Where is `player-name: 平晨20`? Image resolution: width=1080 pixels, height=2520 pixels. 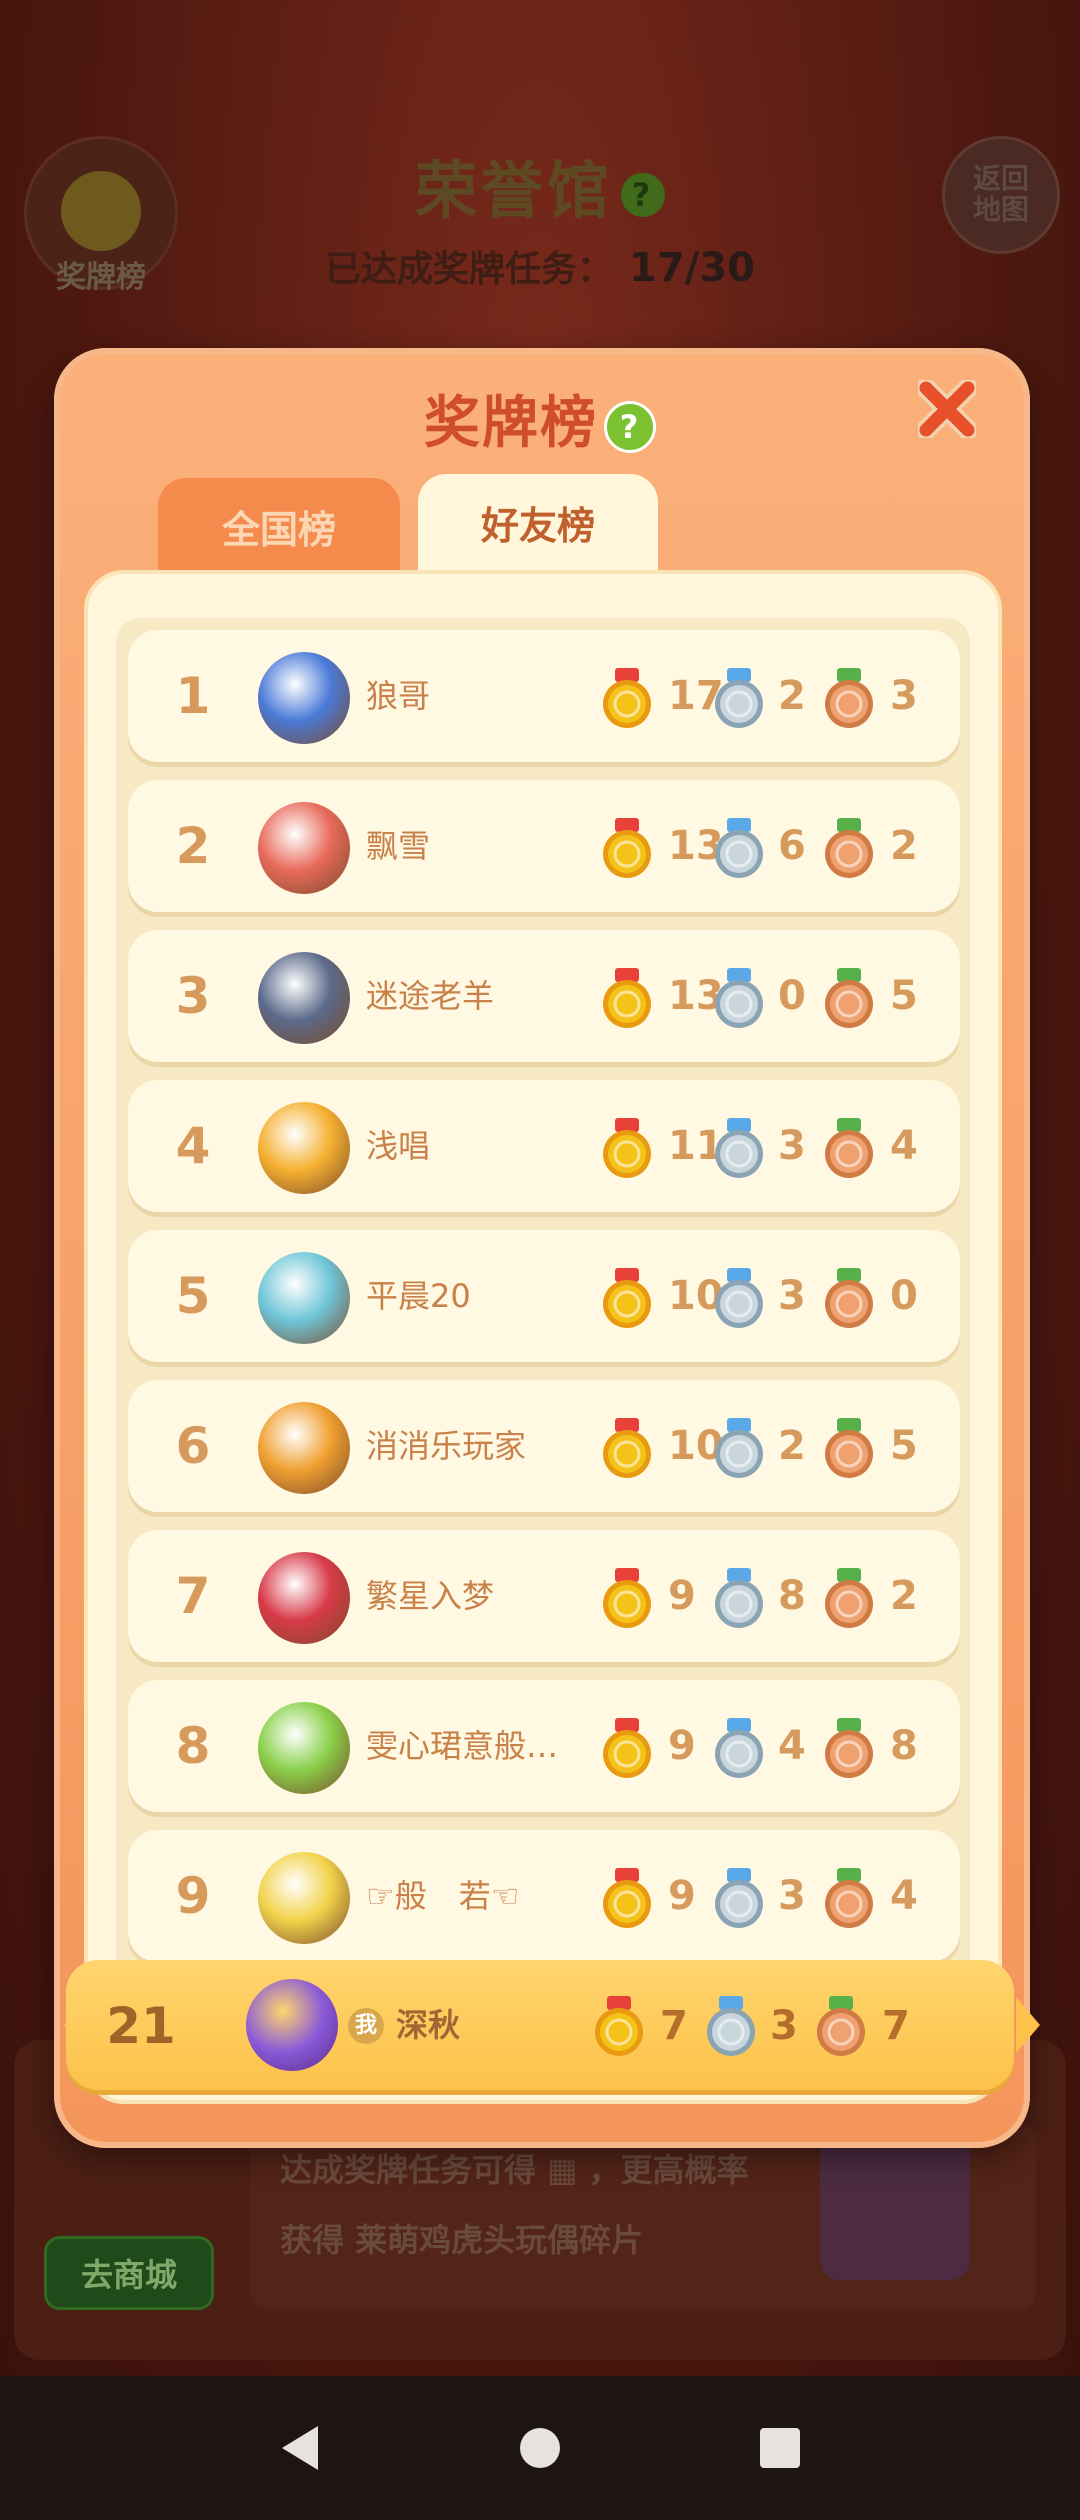 player-name: 平晨20 is located at coordinates (418, 1296).